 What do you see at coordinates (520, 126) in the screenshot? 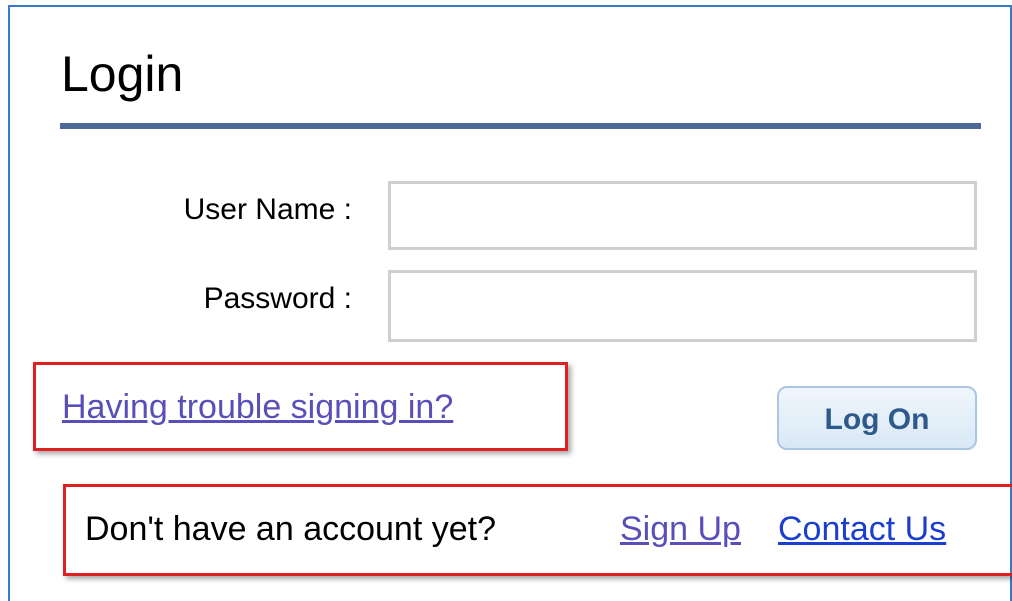
I see `title-divider` at bounding box center [520, 126].